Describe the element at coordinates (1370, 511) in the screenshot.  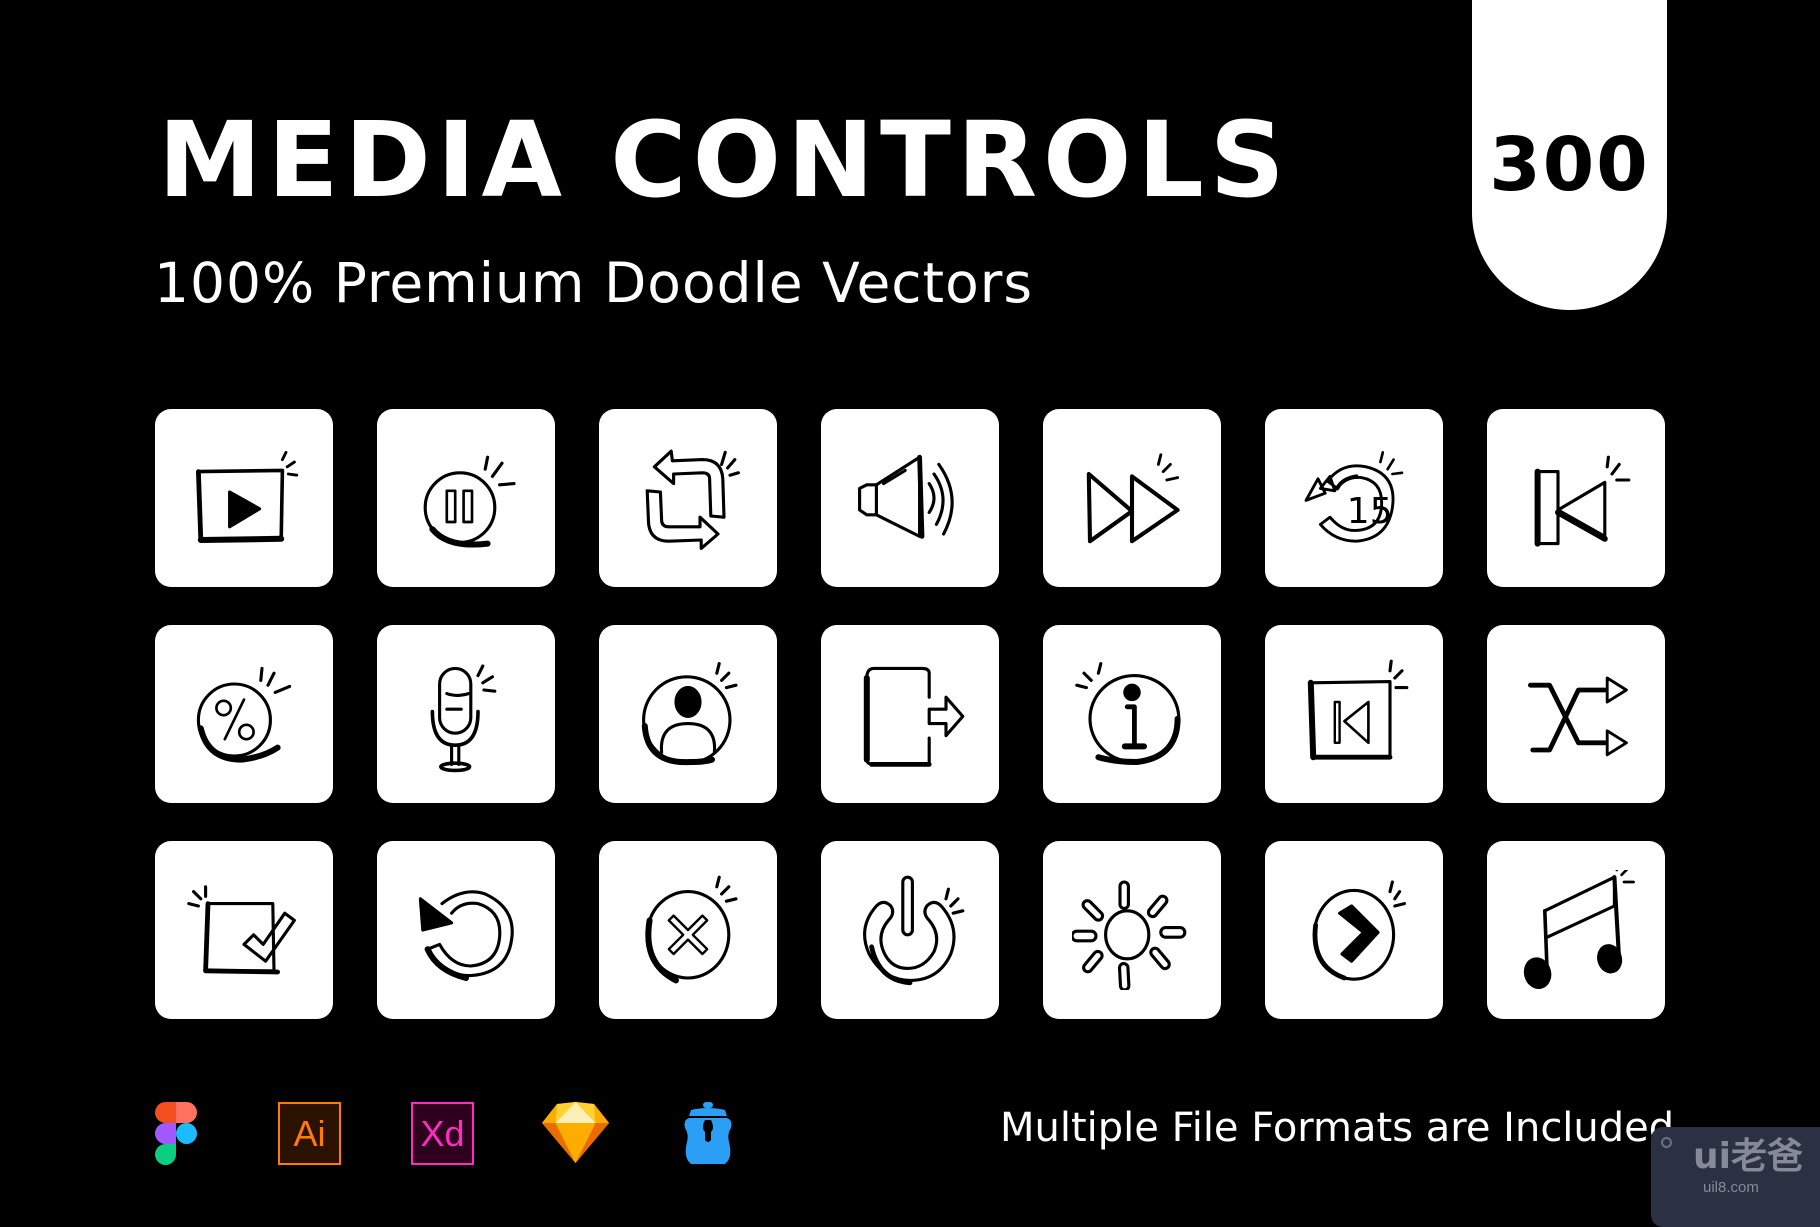
I see `rewind-15-label: 15` at that location.